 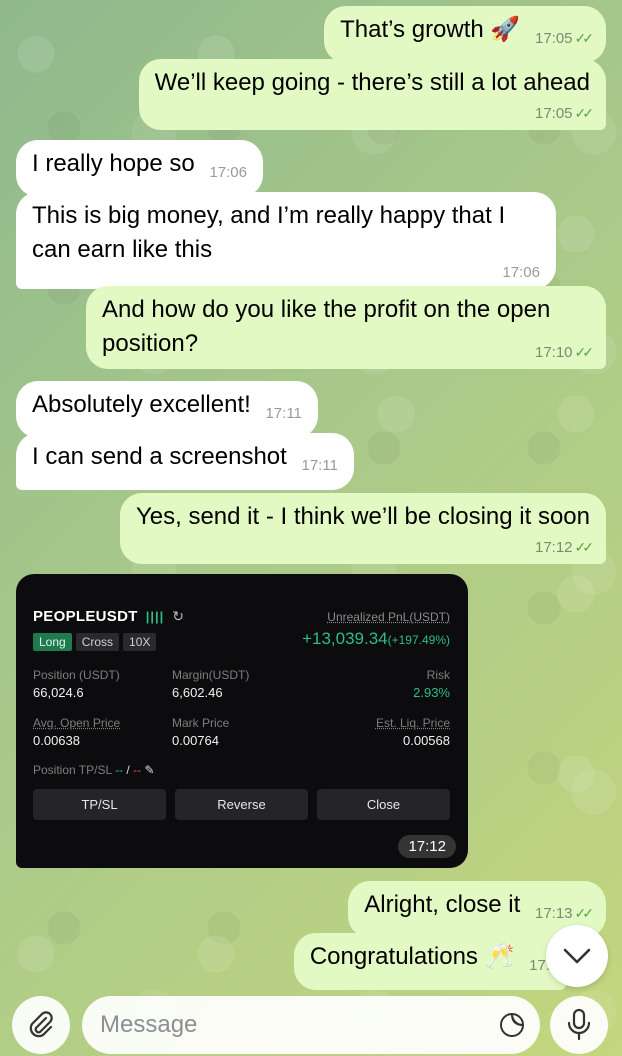 What do you see at coordinates (299, 1025) in the screenshot?
I see `message-input` at bounding box center [299, 1025].